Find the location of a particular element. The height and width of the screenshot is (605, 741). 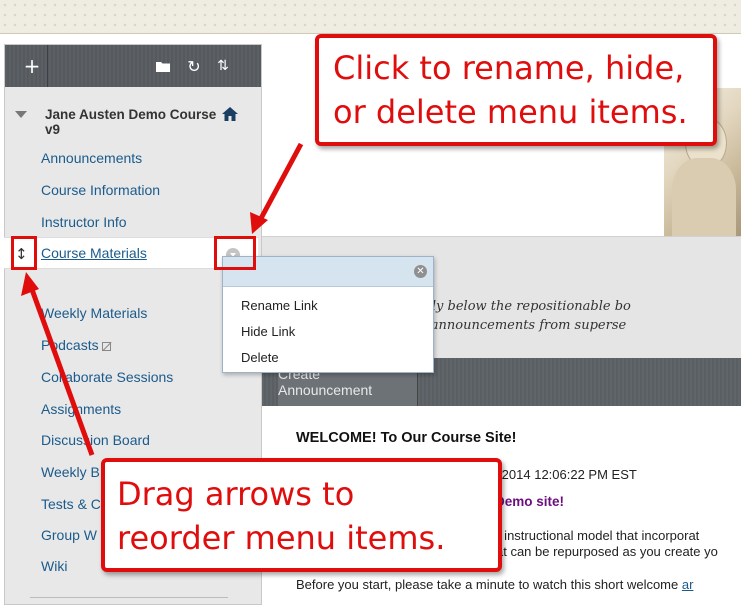

course-title: Jane Austen Demo Course v9 is located at coordinates (135, 122).